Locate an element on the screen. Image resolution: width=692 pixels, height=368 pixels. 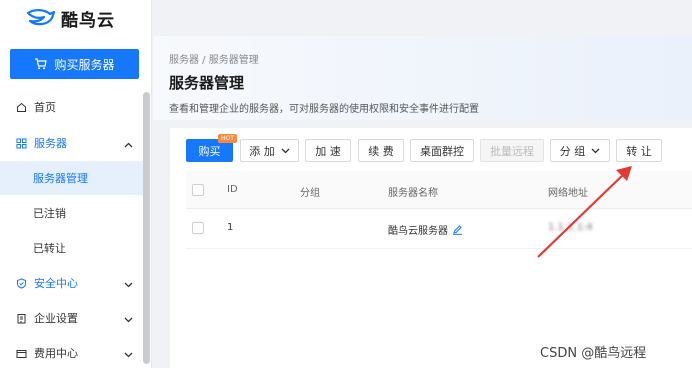
accelerate-button: 加 速 is located at coordinates (328, 150).